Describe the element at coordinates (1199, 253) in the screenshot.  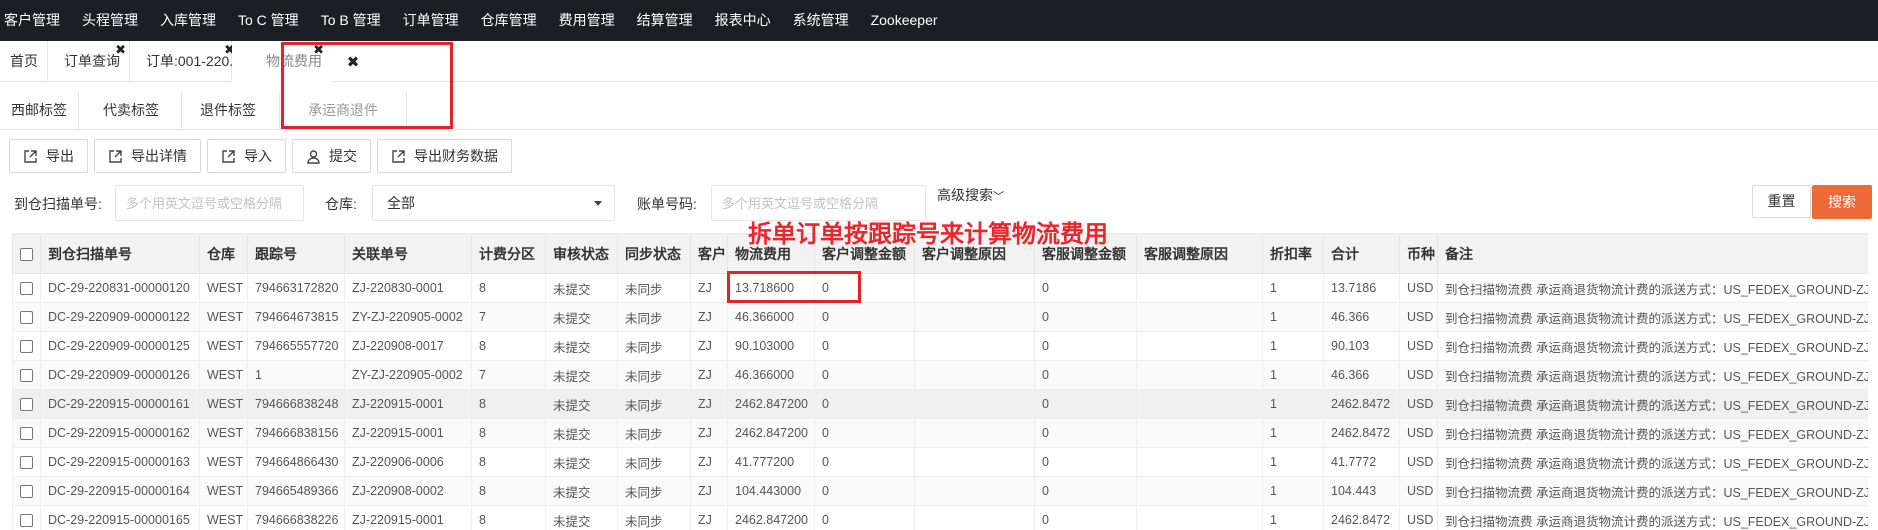
I see `column-header: 客服调整原因` at that location.